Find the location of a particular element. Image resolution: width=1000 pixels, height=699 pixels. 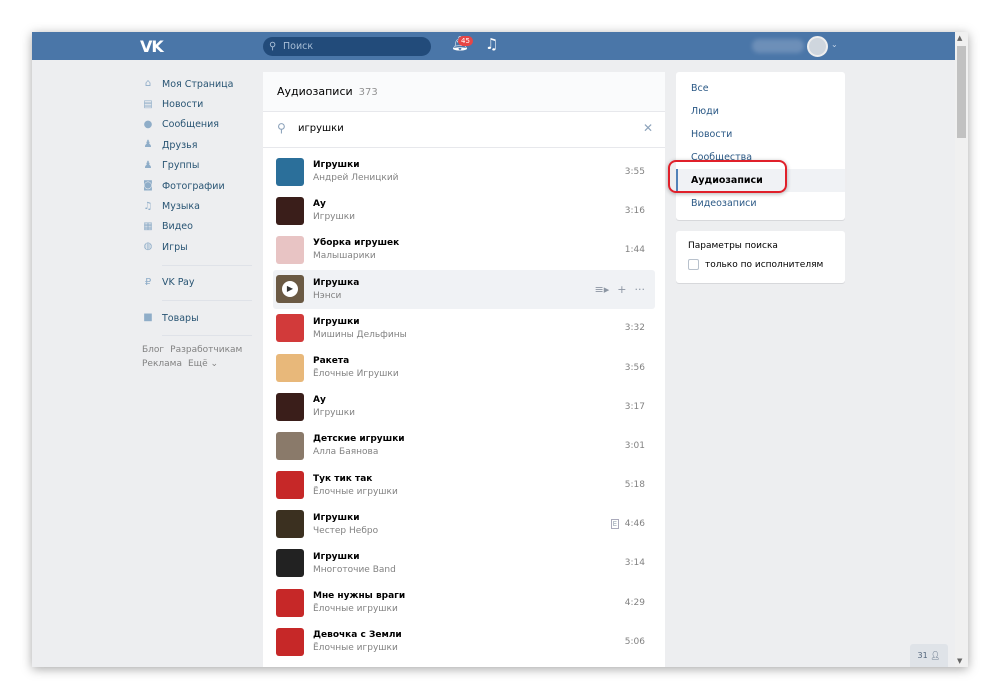

track-row: Мне нужны враги Ёлочные игрушки 4:29 is located at coordinates (464, 602).